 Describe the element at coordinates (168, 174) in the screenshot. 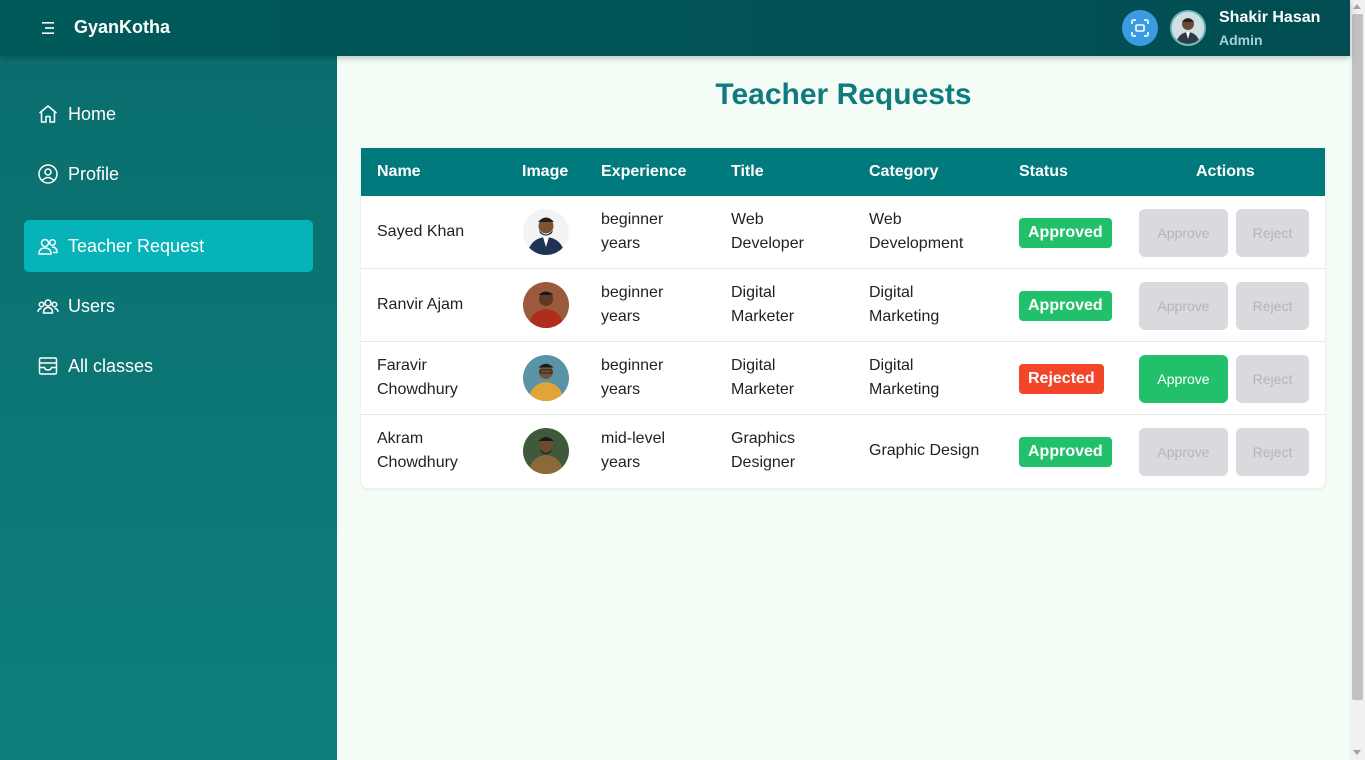

I see `sidebar-item-profile: Profile` at that location.